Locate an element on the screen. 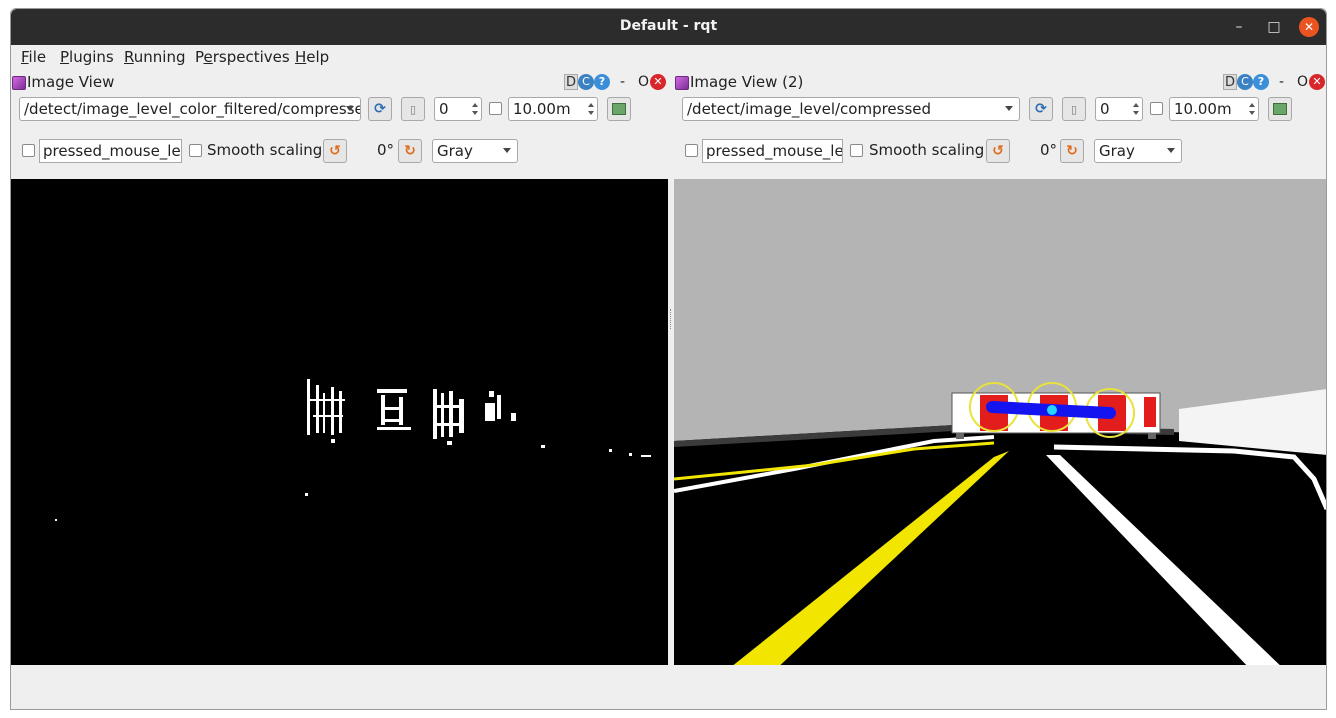 The height and width of the screenshot is (718, 1336). menu-running-label: unning is located at coordinates (159, 57).